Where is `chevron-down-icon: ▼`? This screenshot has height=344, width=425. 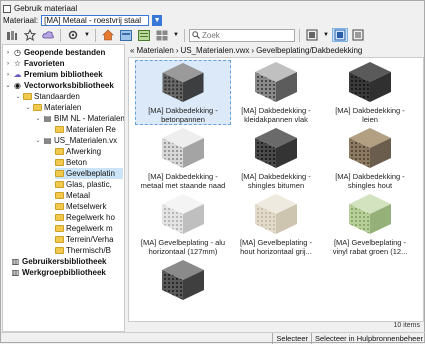
chevron-down-icon: ▼ is located at coordinates (157, 20).